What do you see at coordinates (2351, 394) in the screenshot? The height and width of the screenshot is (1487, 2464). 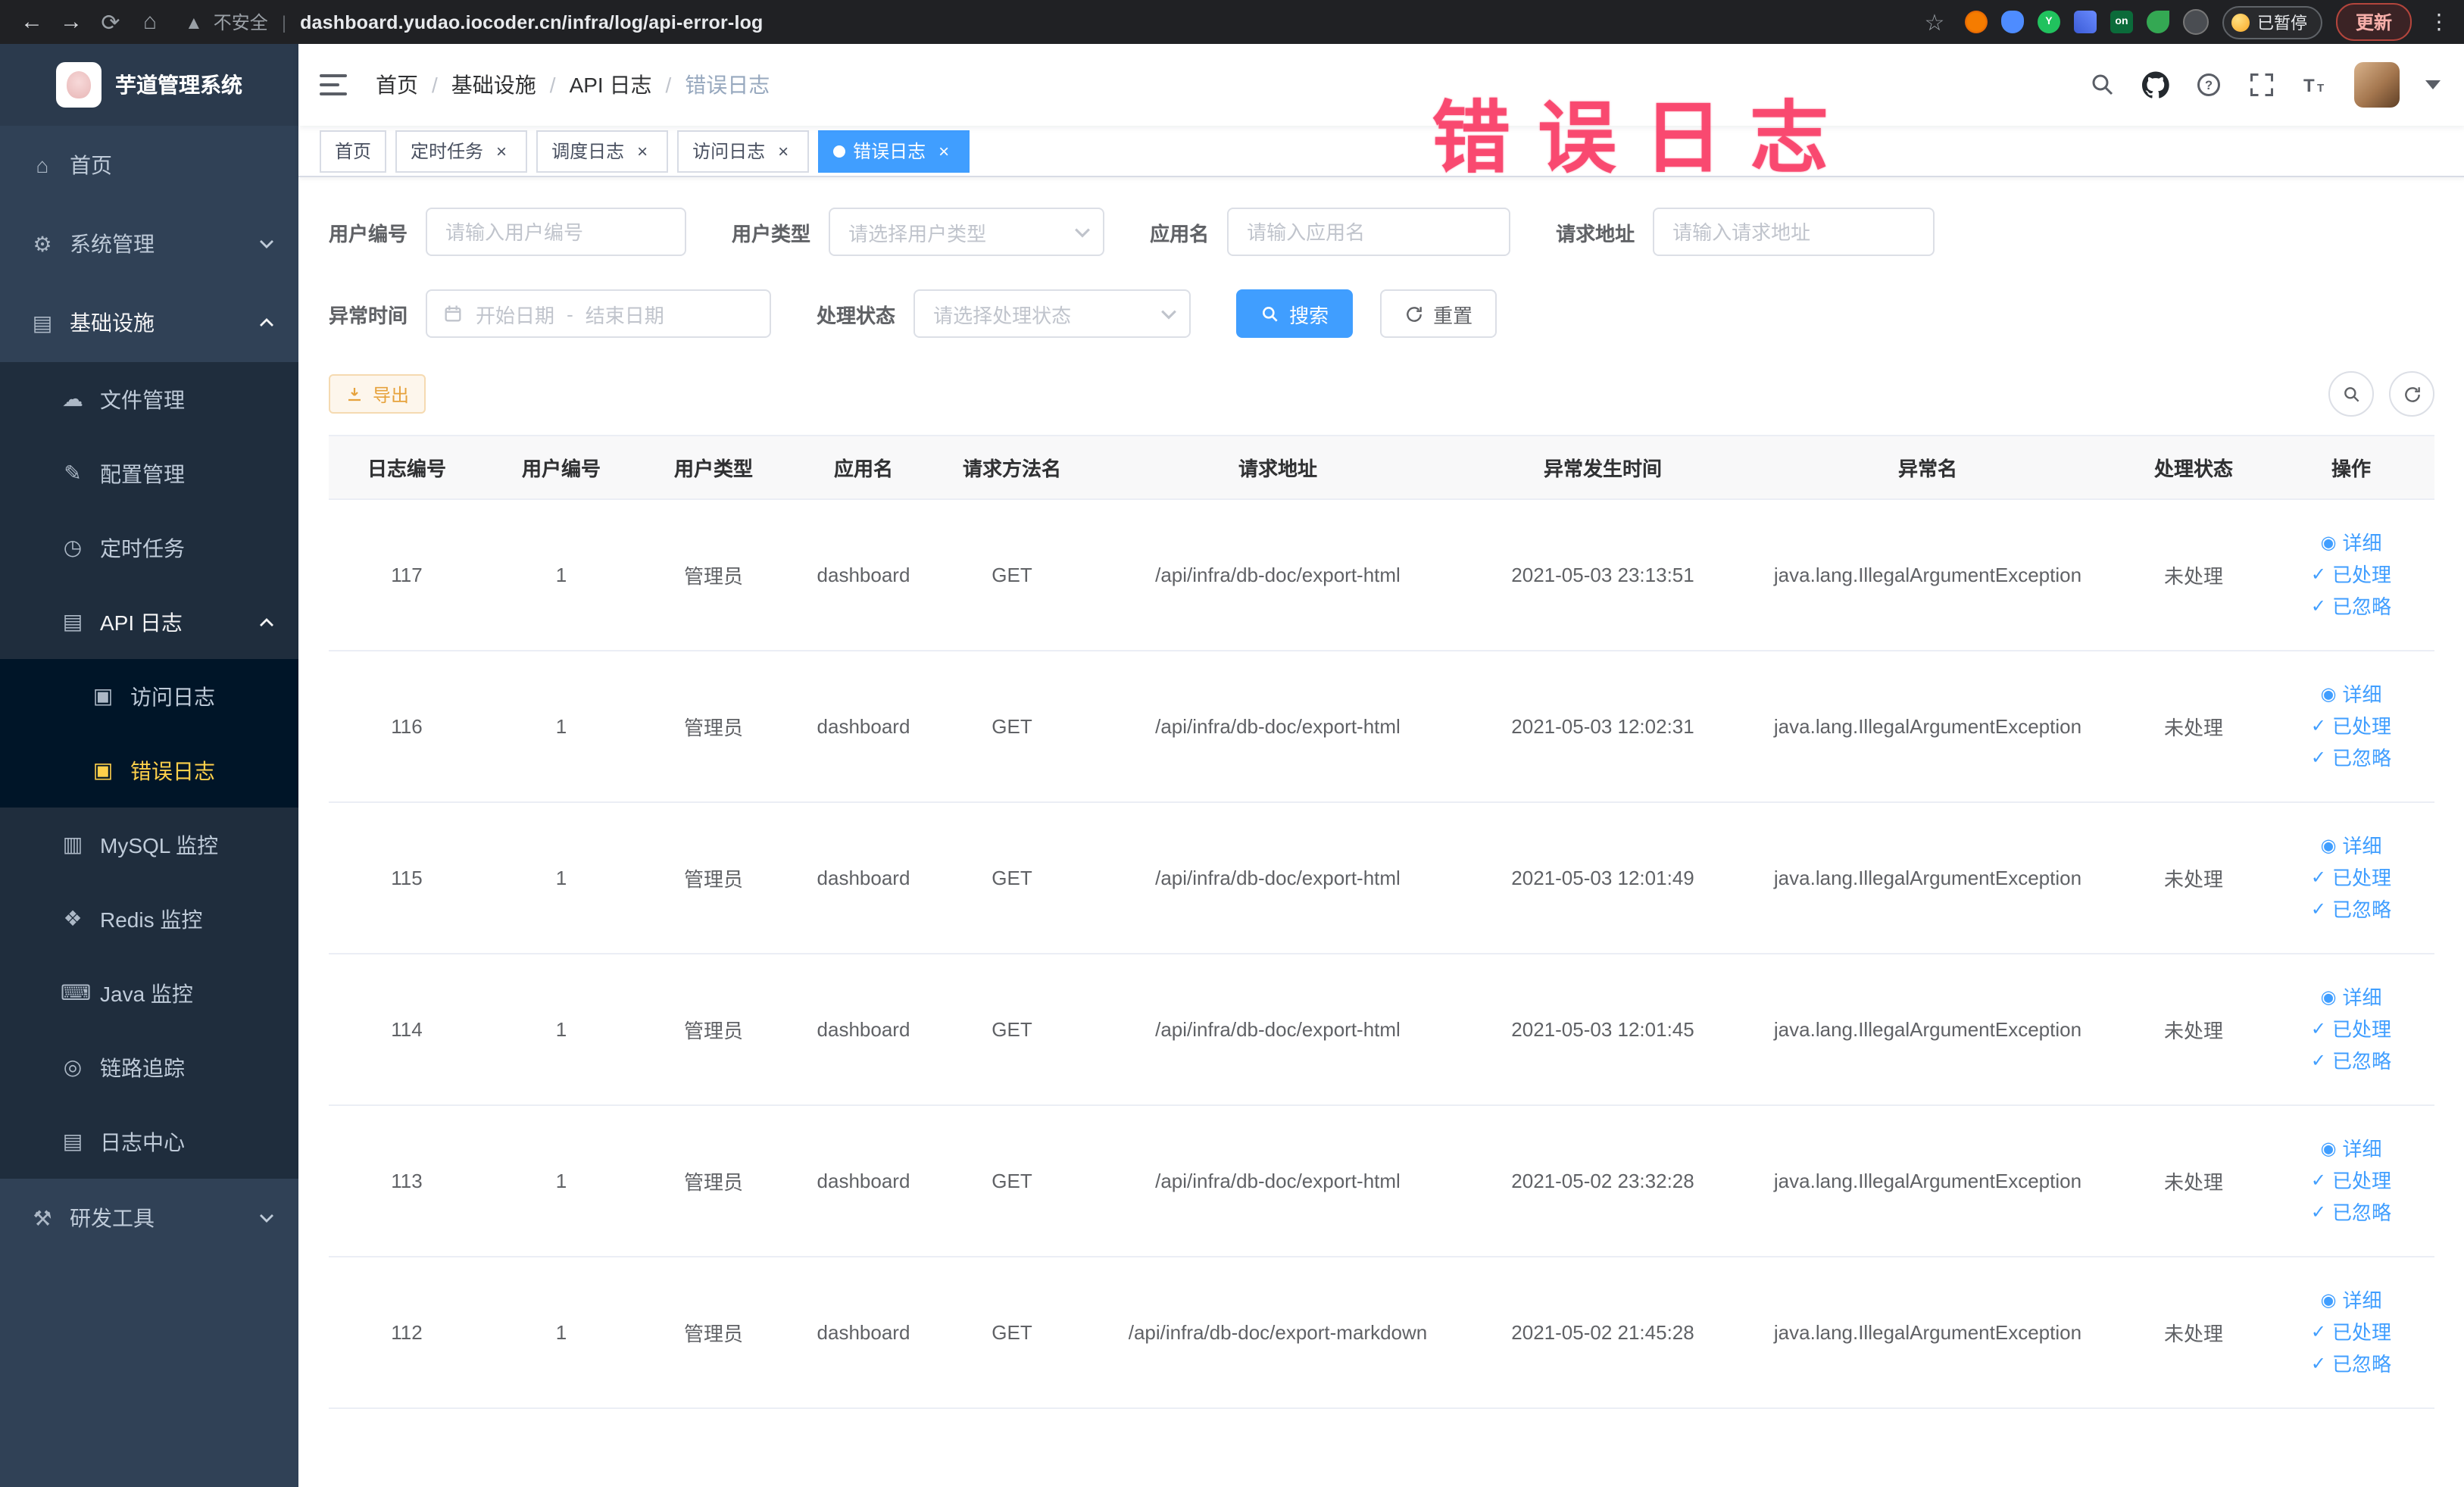 I see `toggle-search-button` at bounding box center [2351, 394].